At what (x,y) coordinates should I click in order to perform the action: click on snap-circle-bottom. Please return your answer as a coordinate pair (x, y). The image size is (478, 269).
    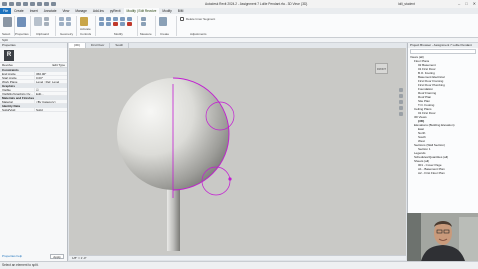
    Looking at the image, I should click on (216, 181).